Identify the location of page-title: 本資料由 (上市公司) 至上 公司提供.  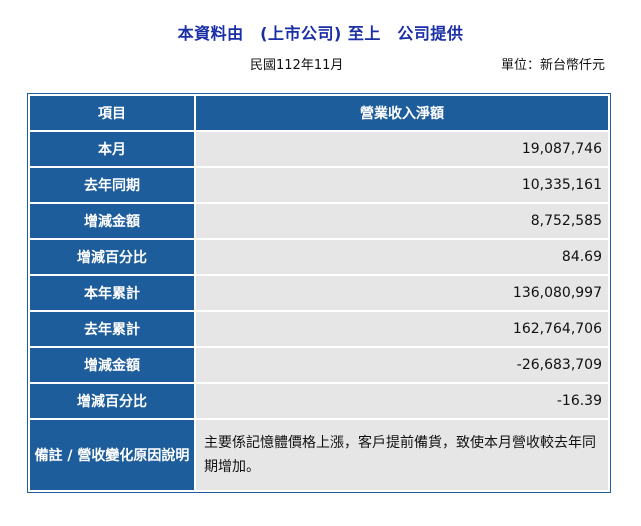
(320, 33).